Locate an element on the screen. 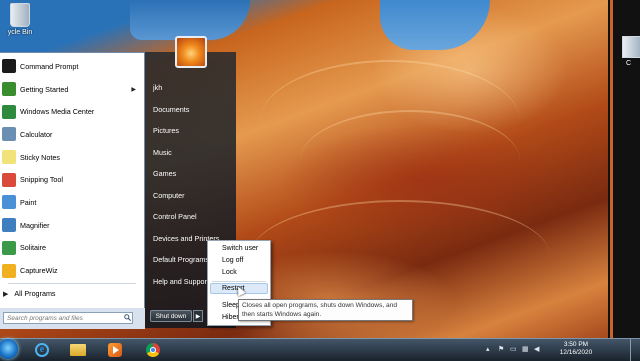 This screenshot has width=640, height=361. folder-icon is located at coordinates (78, 350).